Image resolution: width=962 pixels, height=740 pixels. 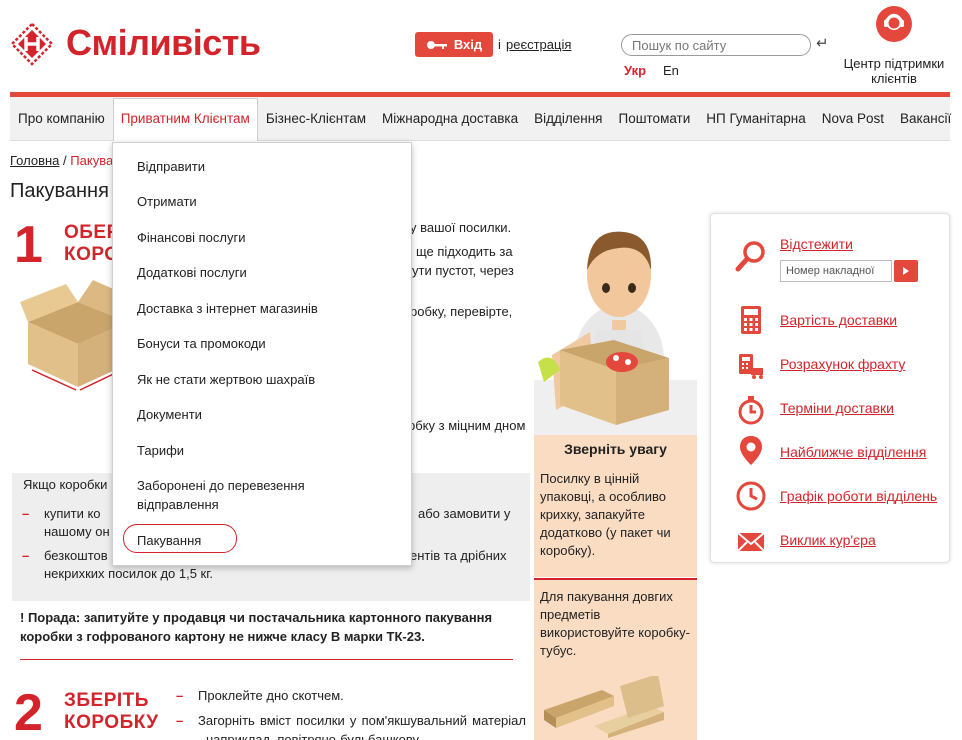 What do you see at coordinates (604, 707) in the screenshot?
I see `tube-box-illustration` at bounding box center [604, 707].